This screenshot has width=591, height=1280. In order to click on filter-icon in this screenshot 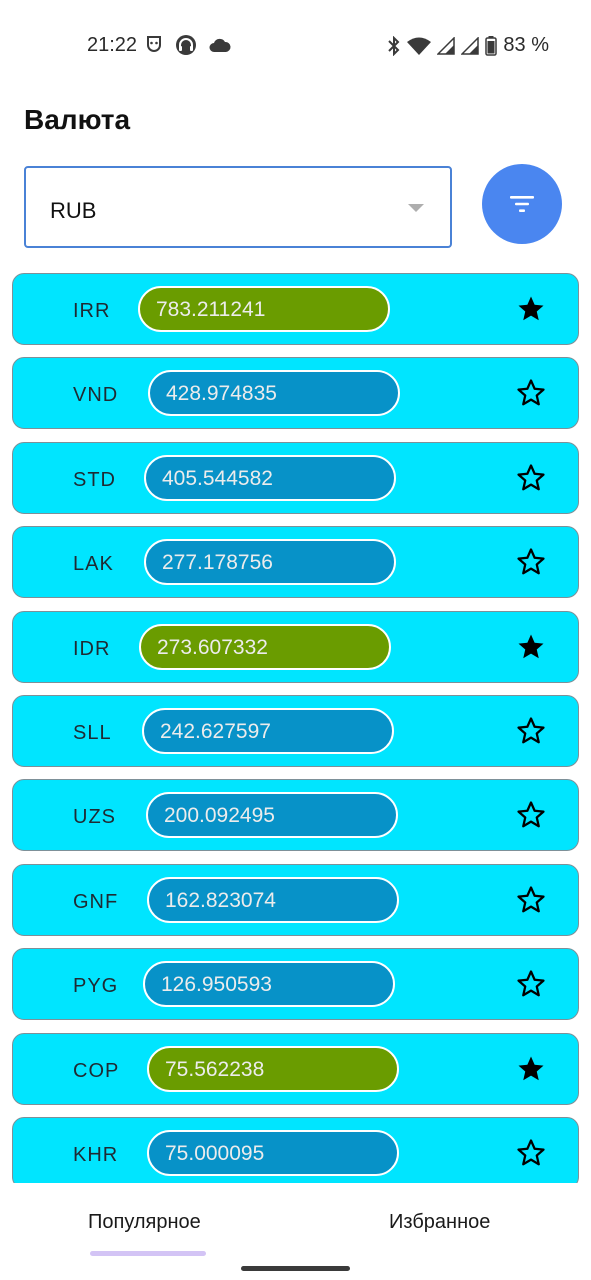, I will do `click(522, 204)`.